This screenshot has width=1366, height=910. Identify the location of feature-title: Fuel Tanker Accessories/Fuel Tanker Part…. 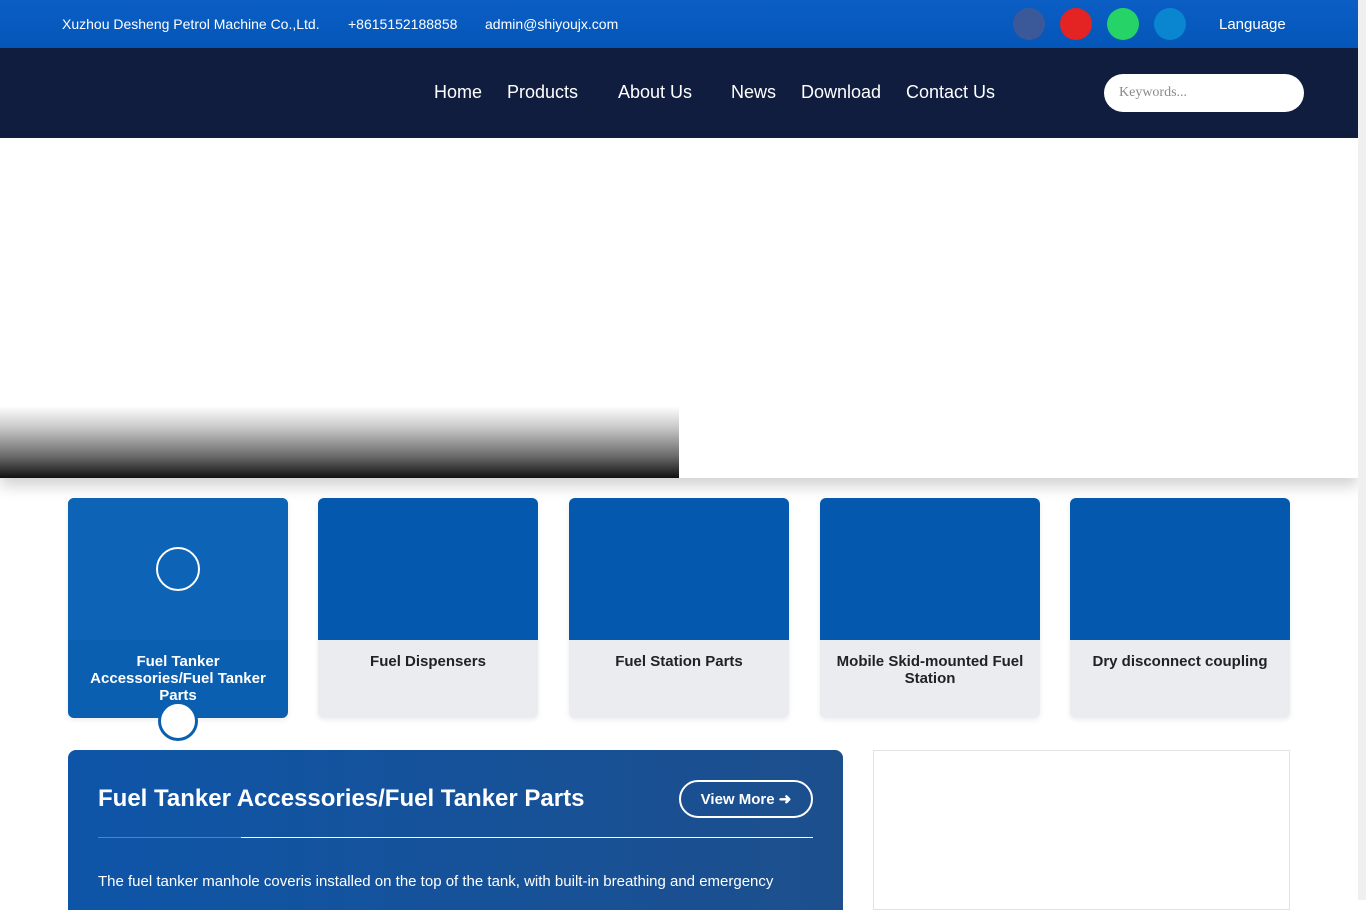
(341, 798).